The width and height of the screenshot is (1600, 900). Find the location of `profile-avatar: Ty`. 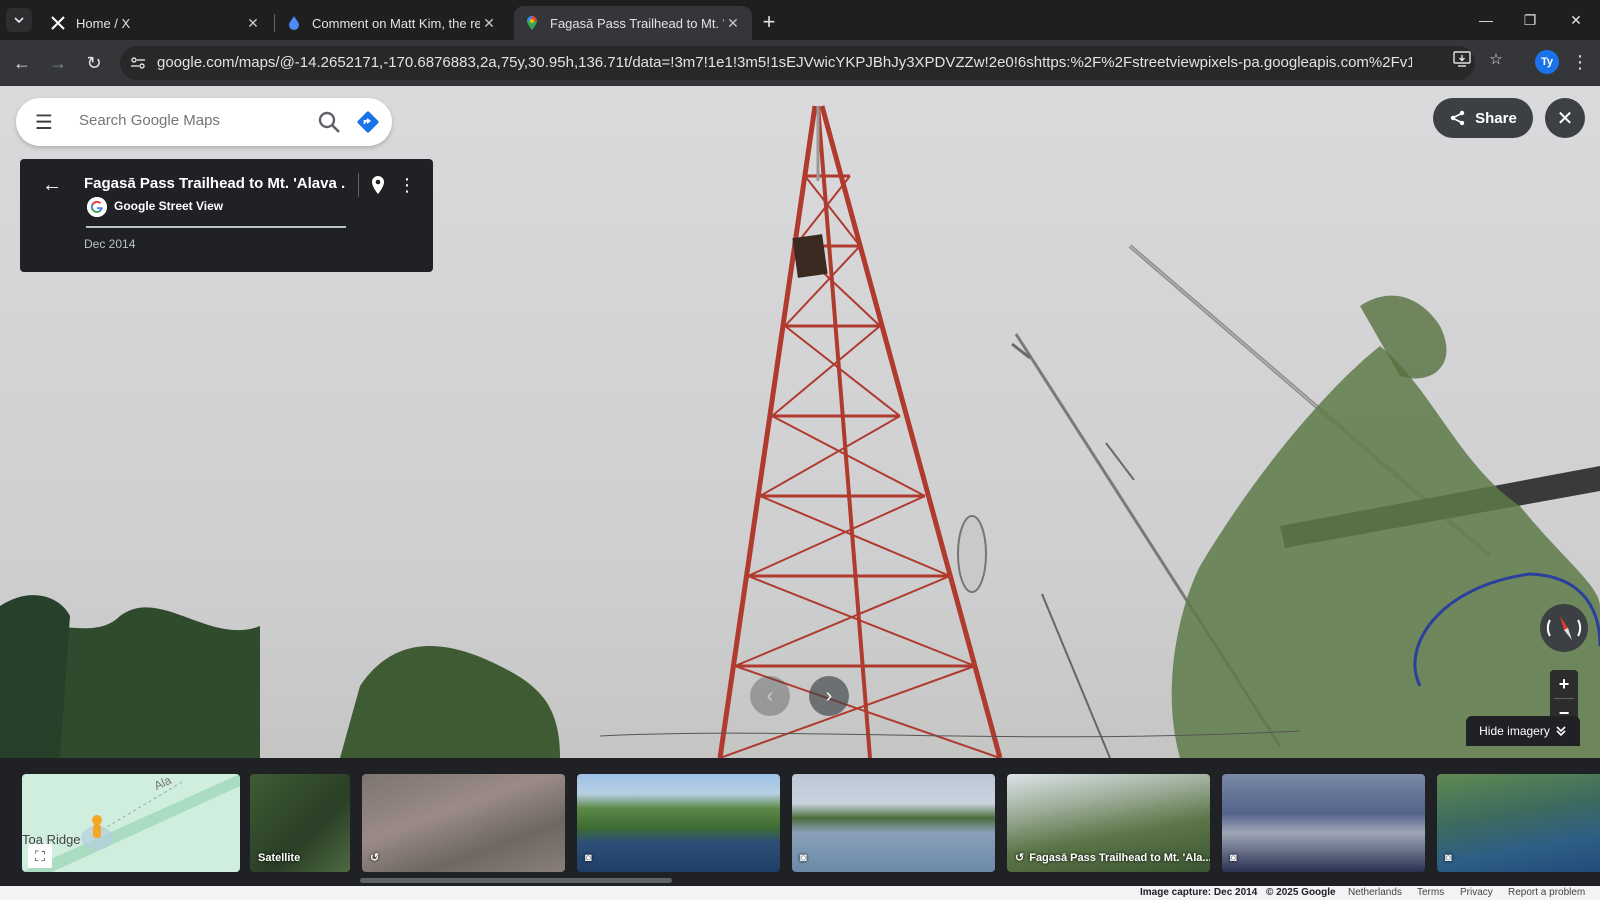

profile-avatar: Ty is located at coordinates (1547, 62).